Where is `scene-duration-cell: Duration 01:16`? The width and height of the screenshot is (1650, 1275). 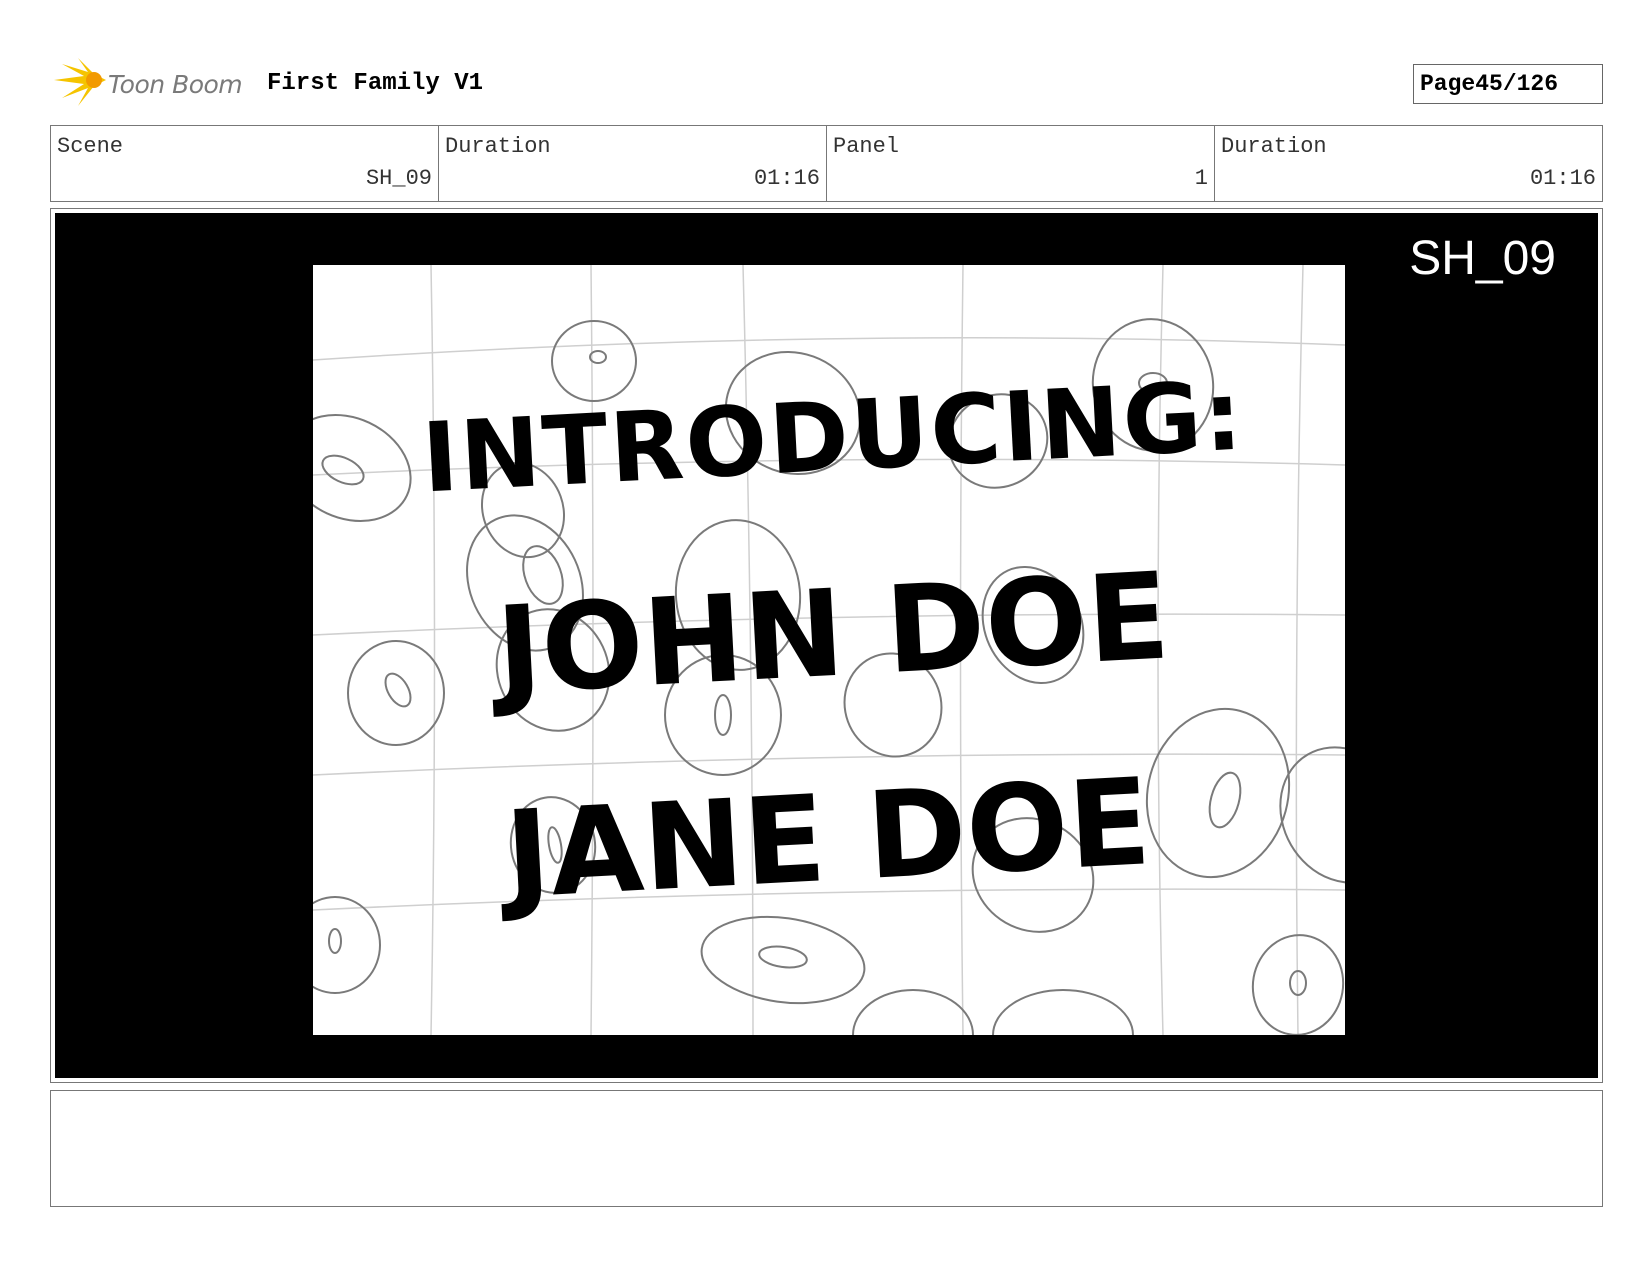
scene-duration-cell: Duration 01:16 is located at coordinates (633, 163).